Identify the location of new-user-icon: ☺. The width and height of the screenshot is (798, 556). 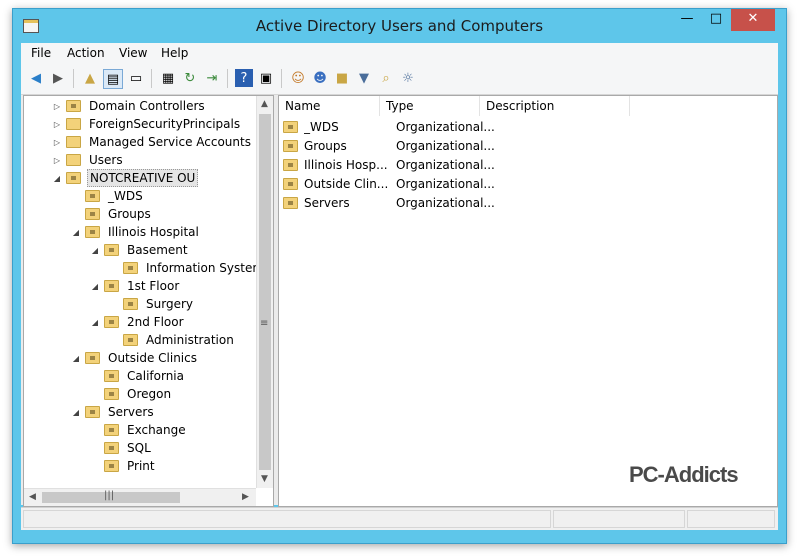
(298, 78).